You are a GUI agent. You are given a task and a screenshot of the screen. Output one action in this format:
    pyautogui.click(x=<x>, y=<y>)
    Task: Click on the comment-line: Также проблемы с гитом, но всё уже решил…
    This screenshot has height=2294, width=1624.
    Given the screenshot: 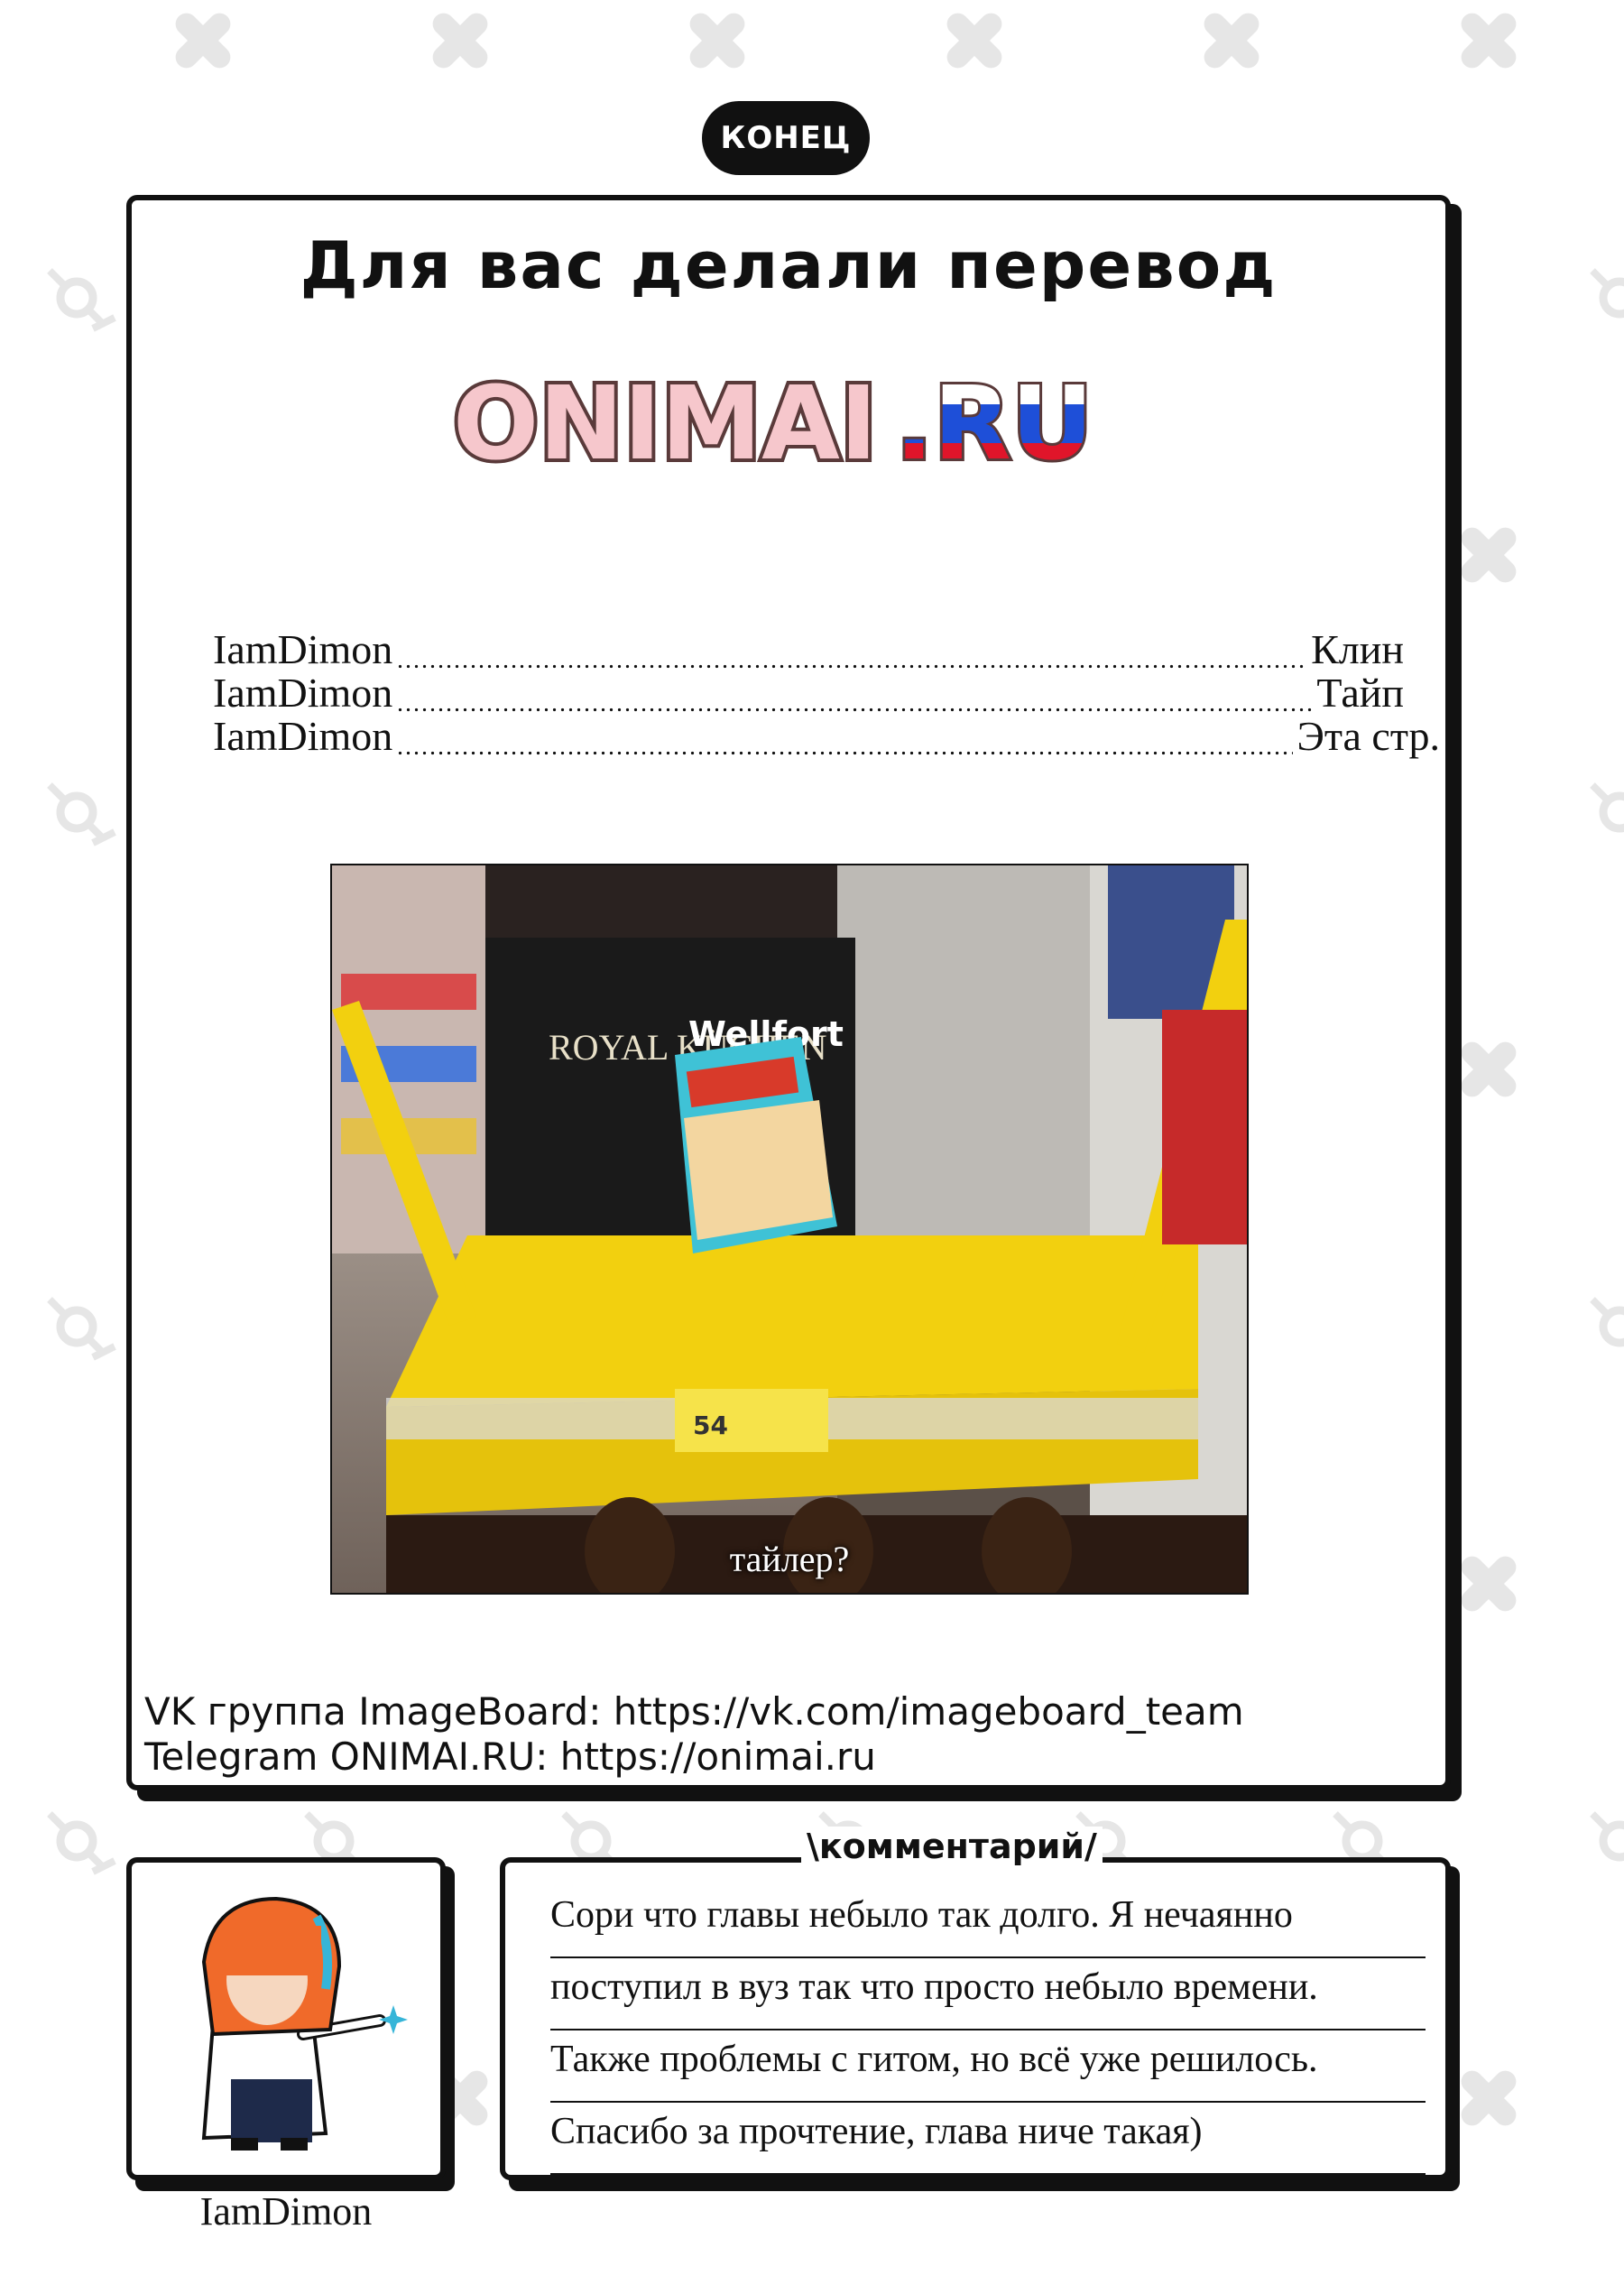 What is the action you would take?
    pyautogui.click(x=988, y=2066)
    